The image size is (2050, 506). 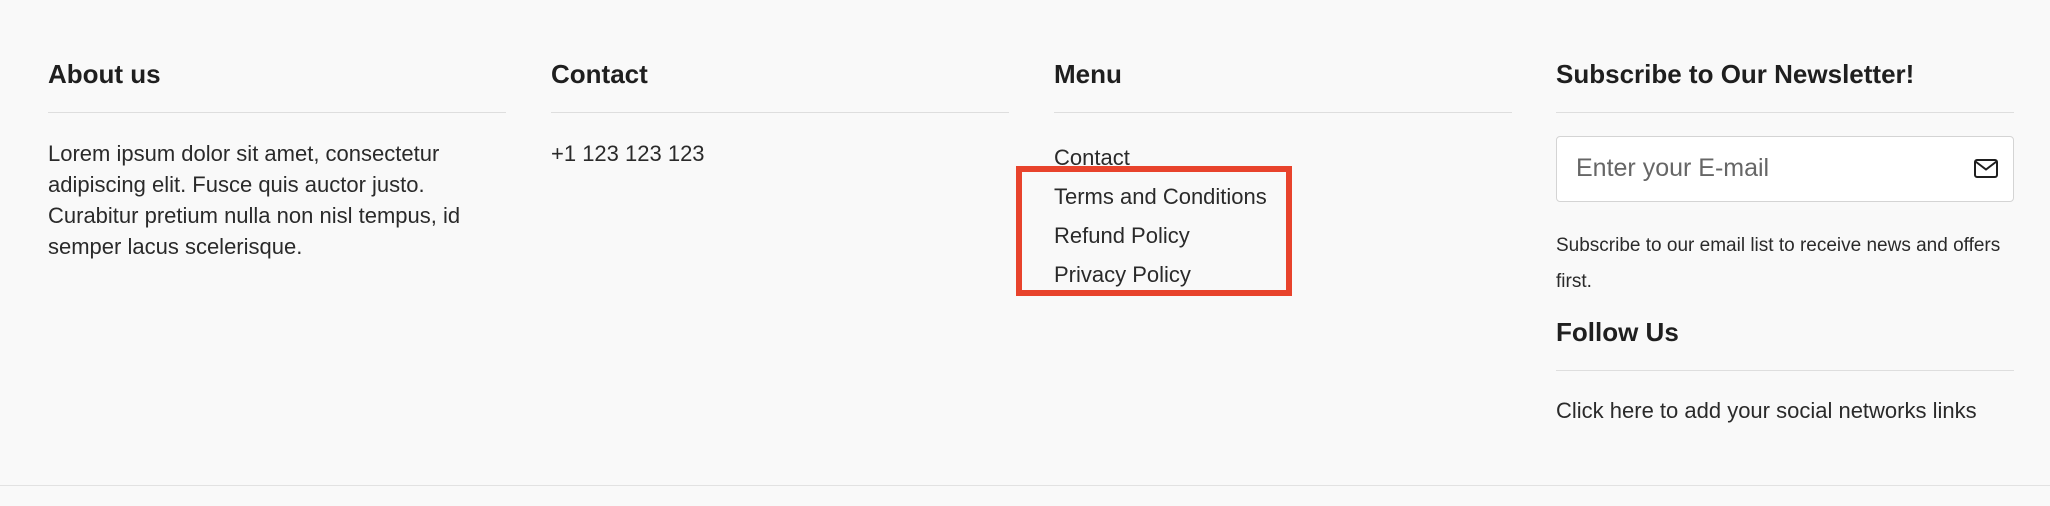 What do you see at coordinates (1617, 332) in the screenshot?
I see `follow-heading: Follow Us` at bounding box center [1617, 332].